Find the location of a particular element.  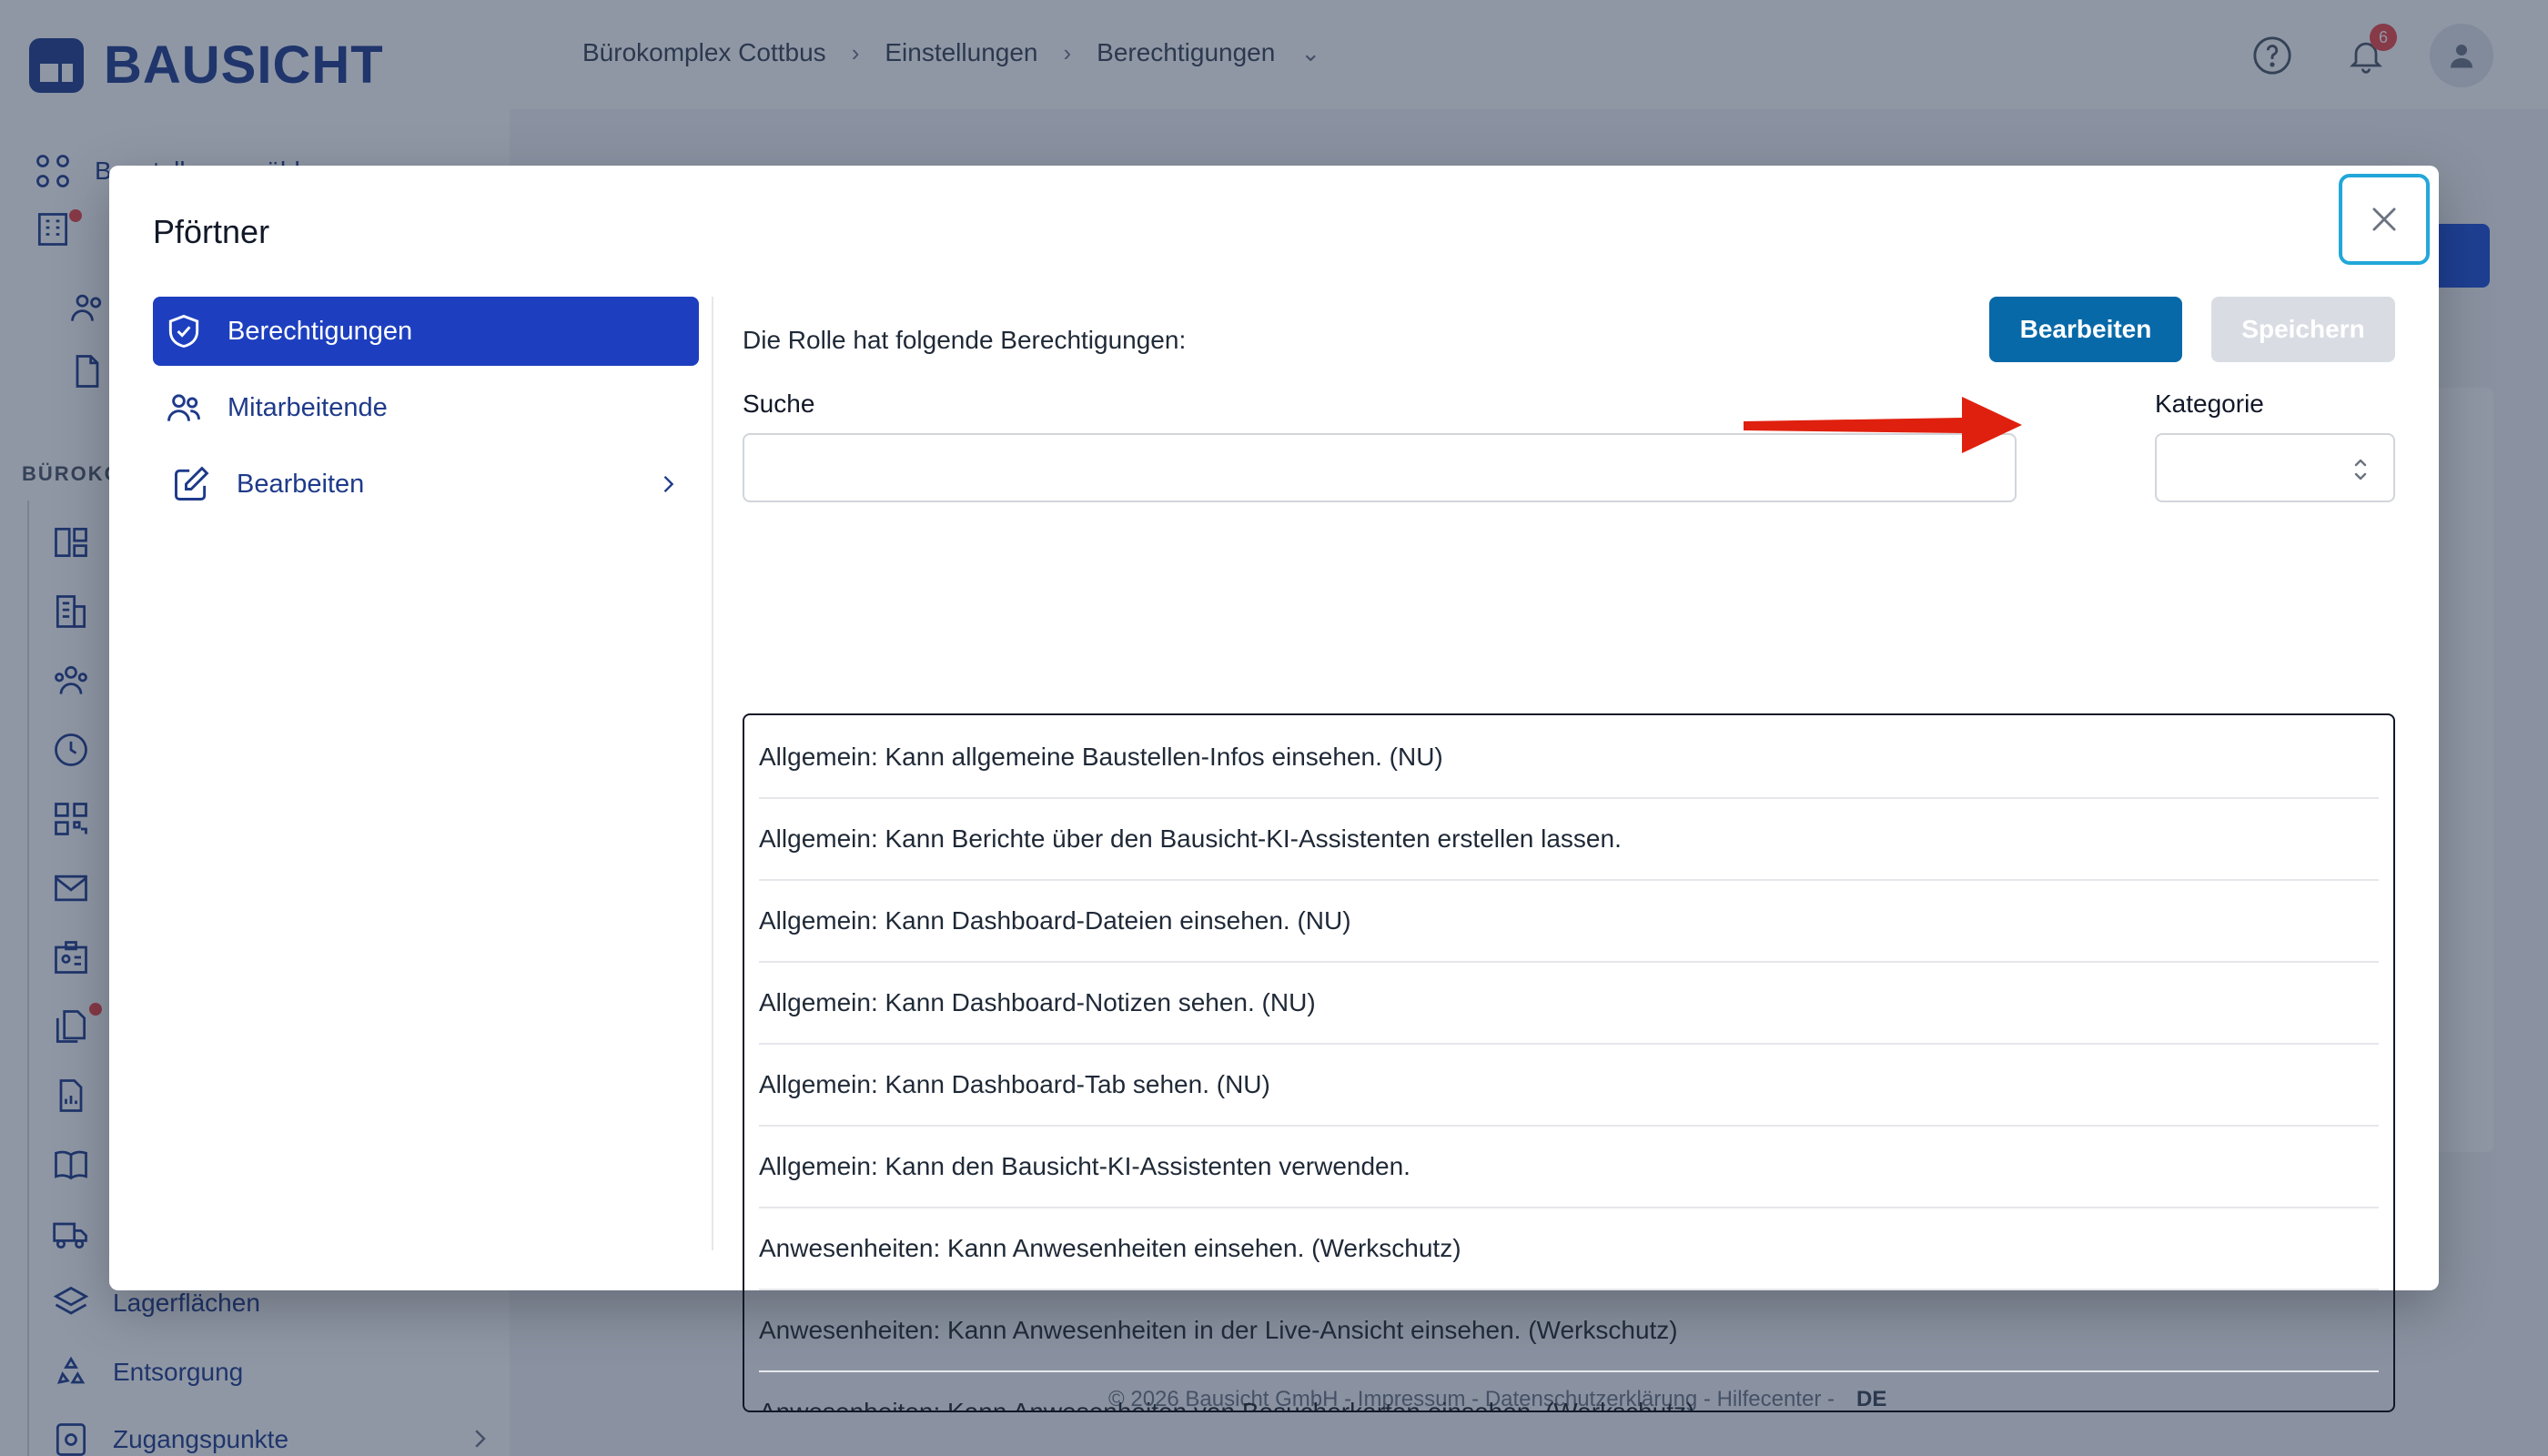

modal-divider is located at coordinates (712, 774).